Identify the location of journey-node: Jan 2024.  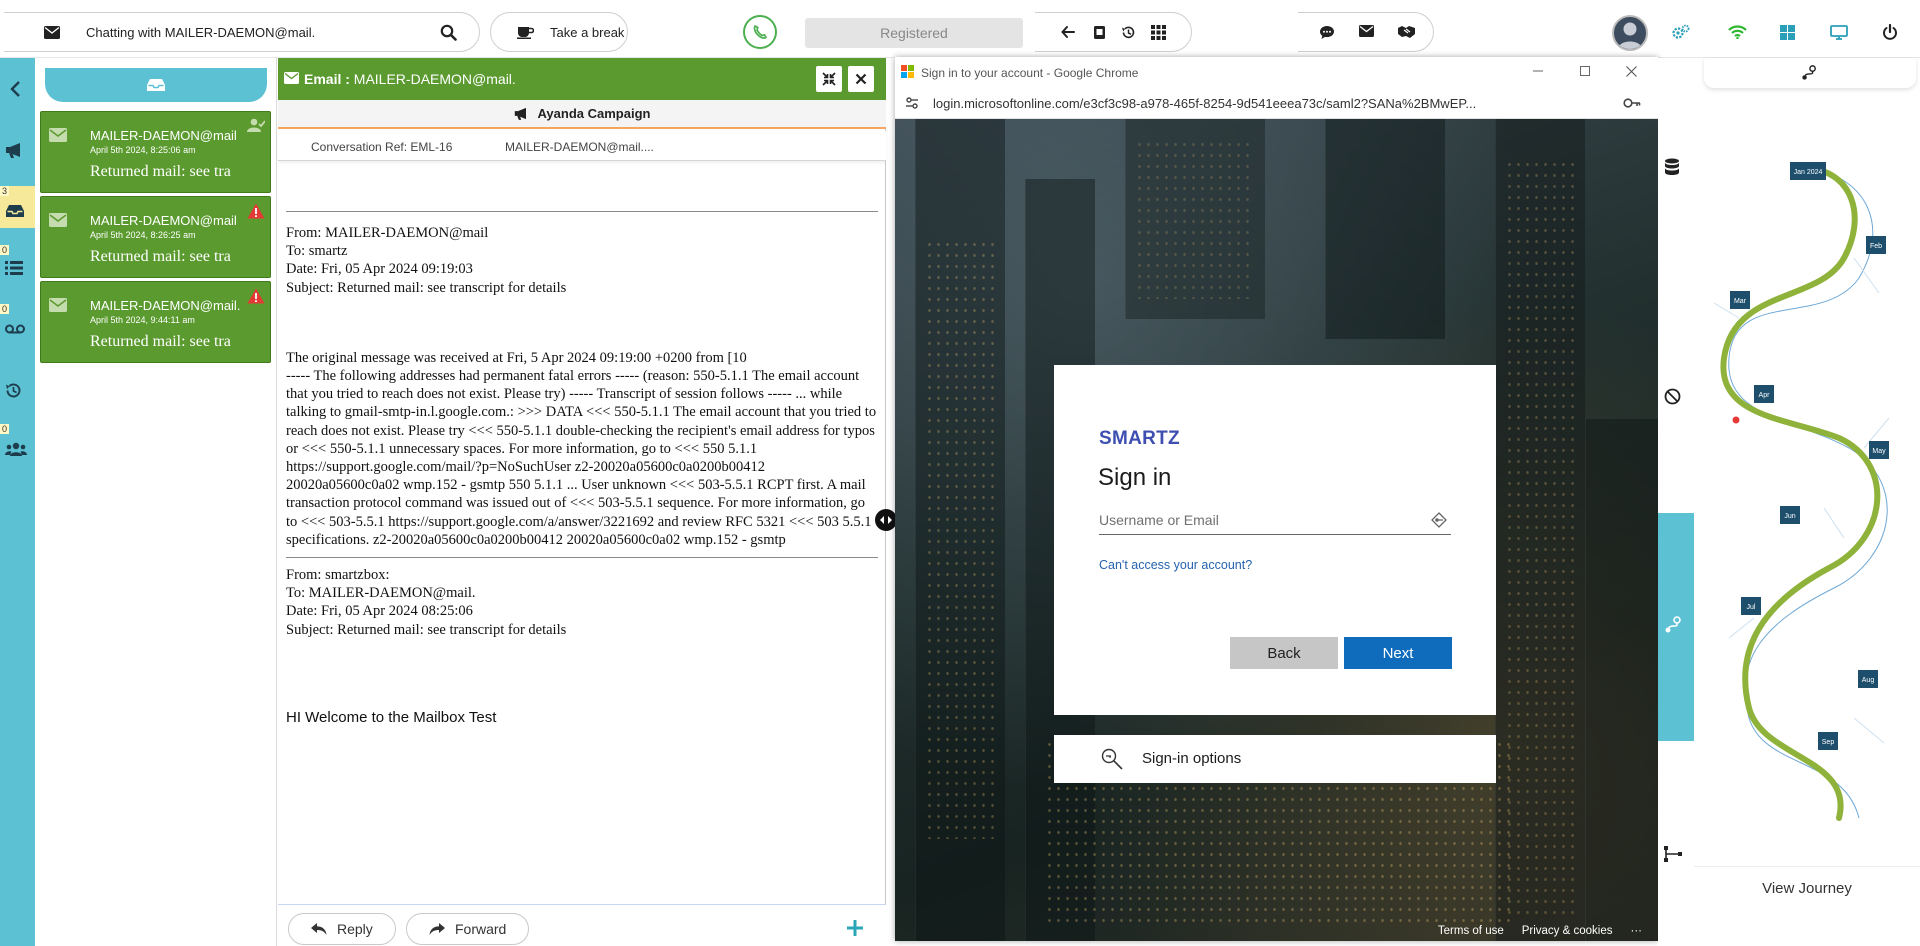
(1808, 171).